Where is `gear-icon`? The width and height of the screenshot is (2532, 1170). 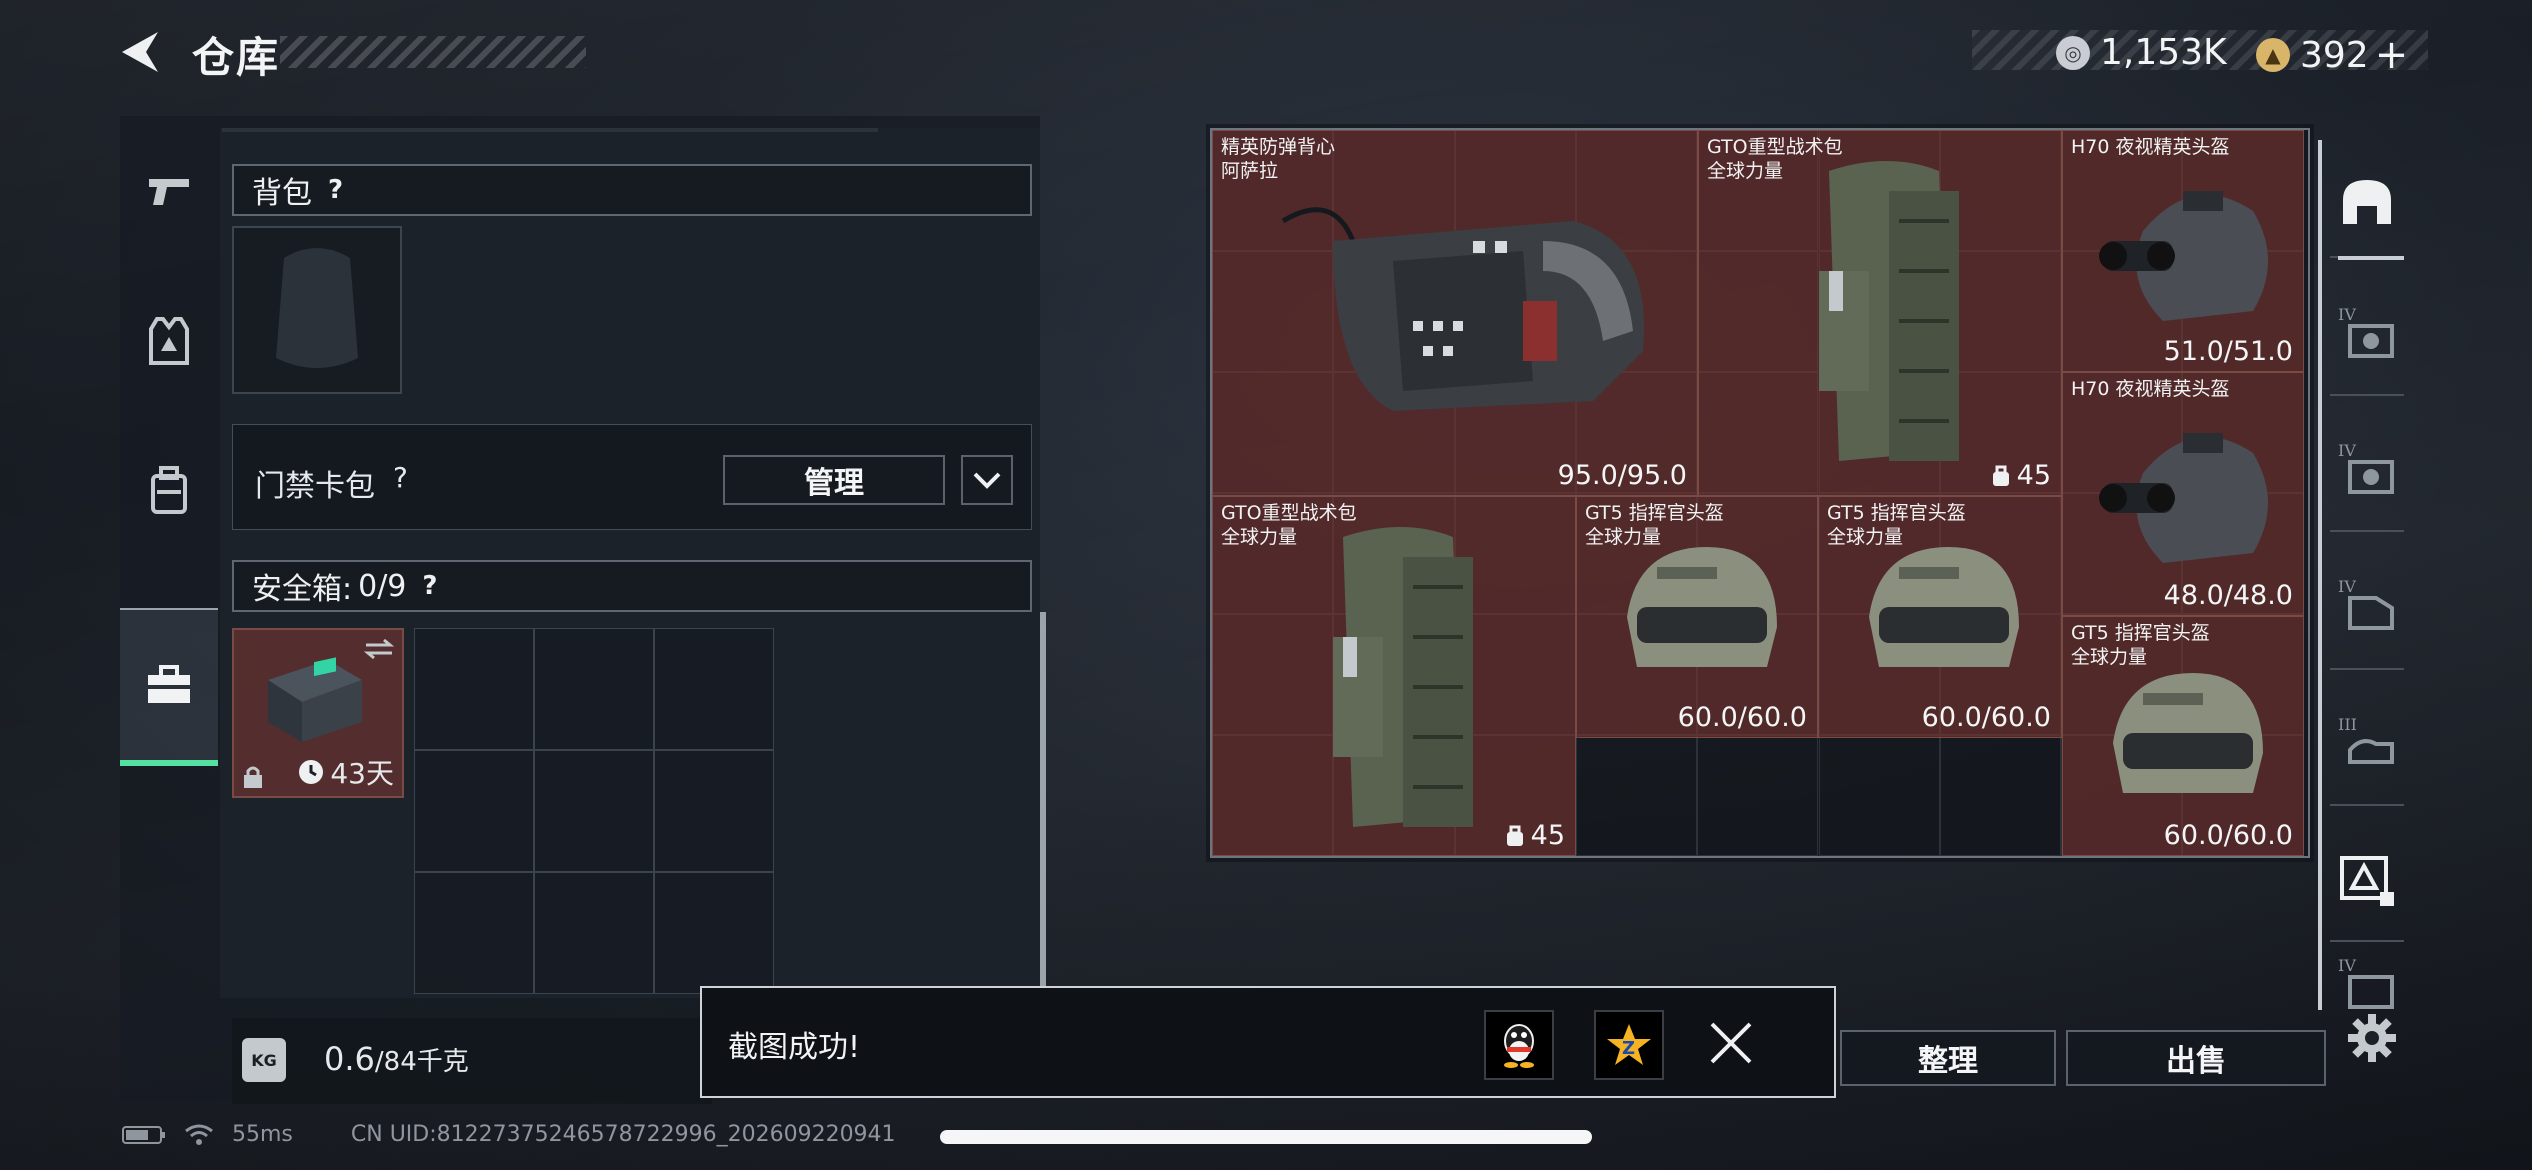
gear-icon is located at coordinates (2372, 1038).